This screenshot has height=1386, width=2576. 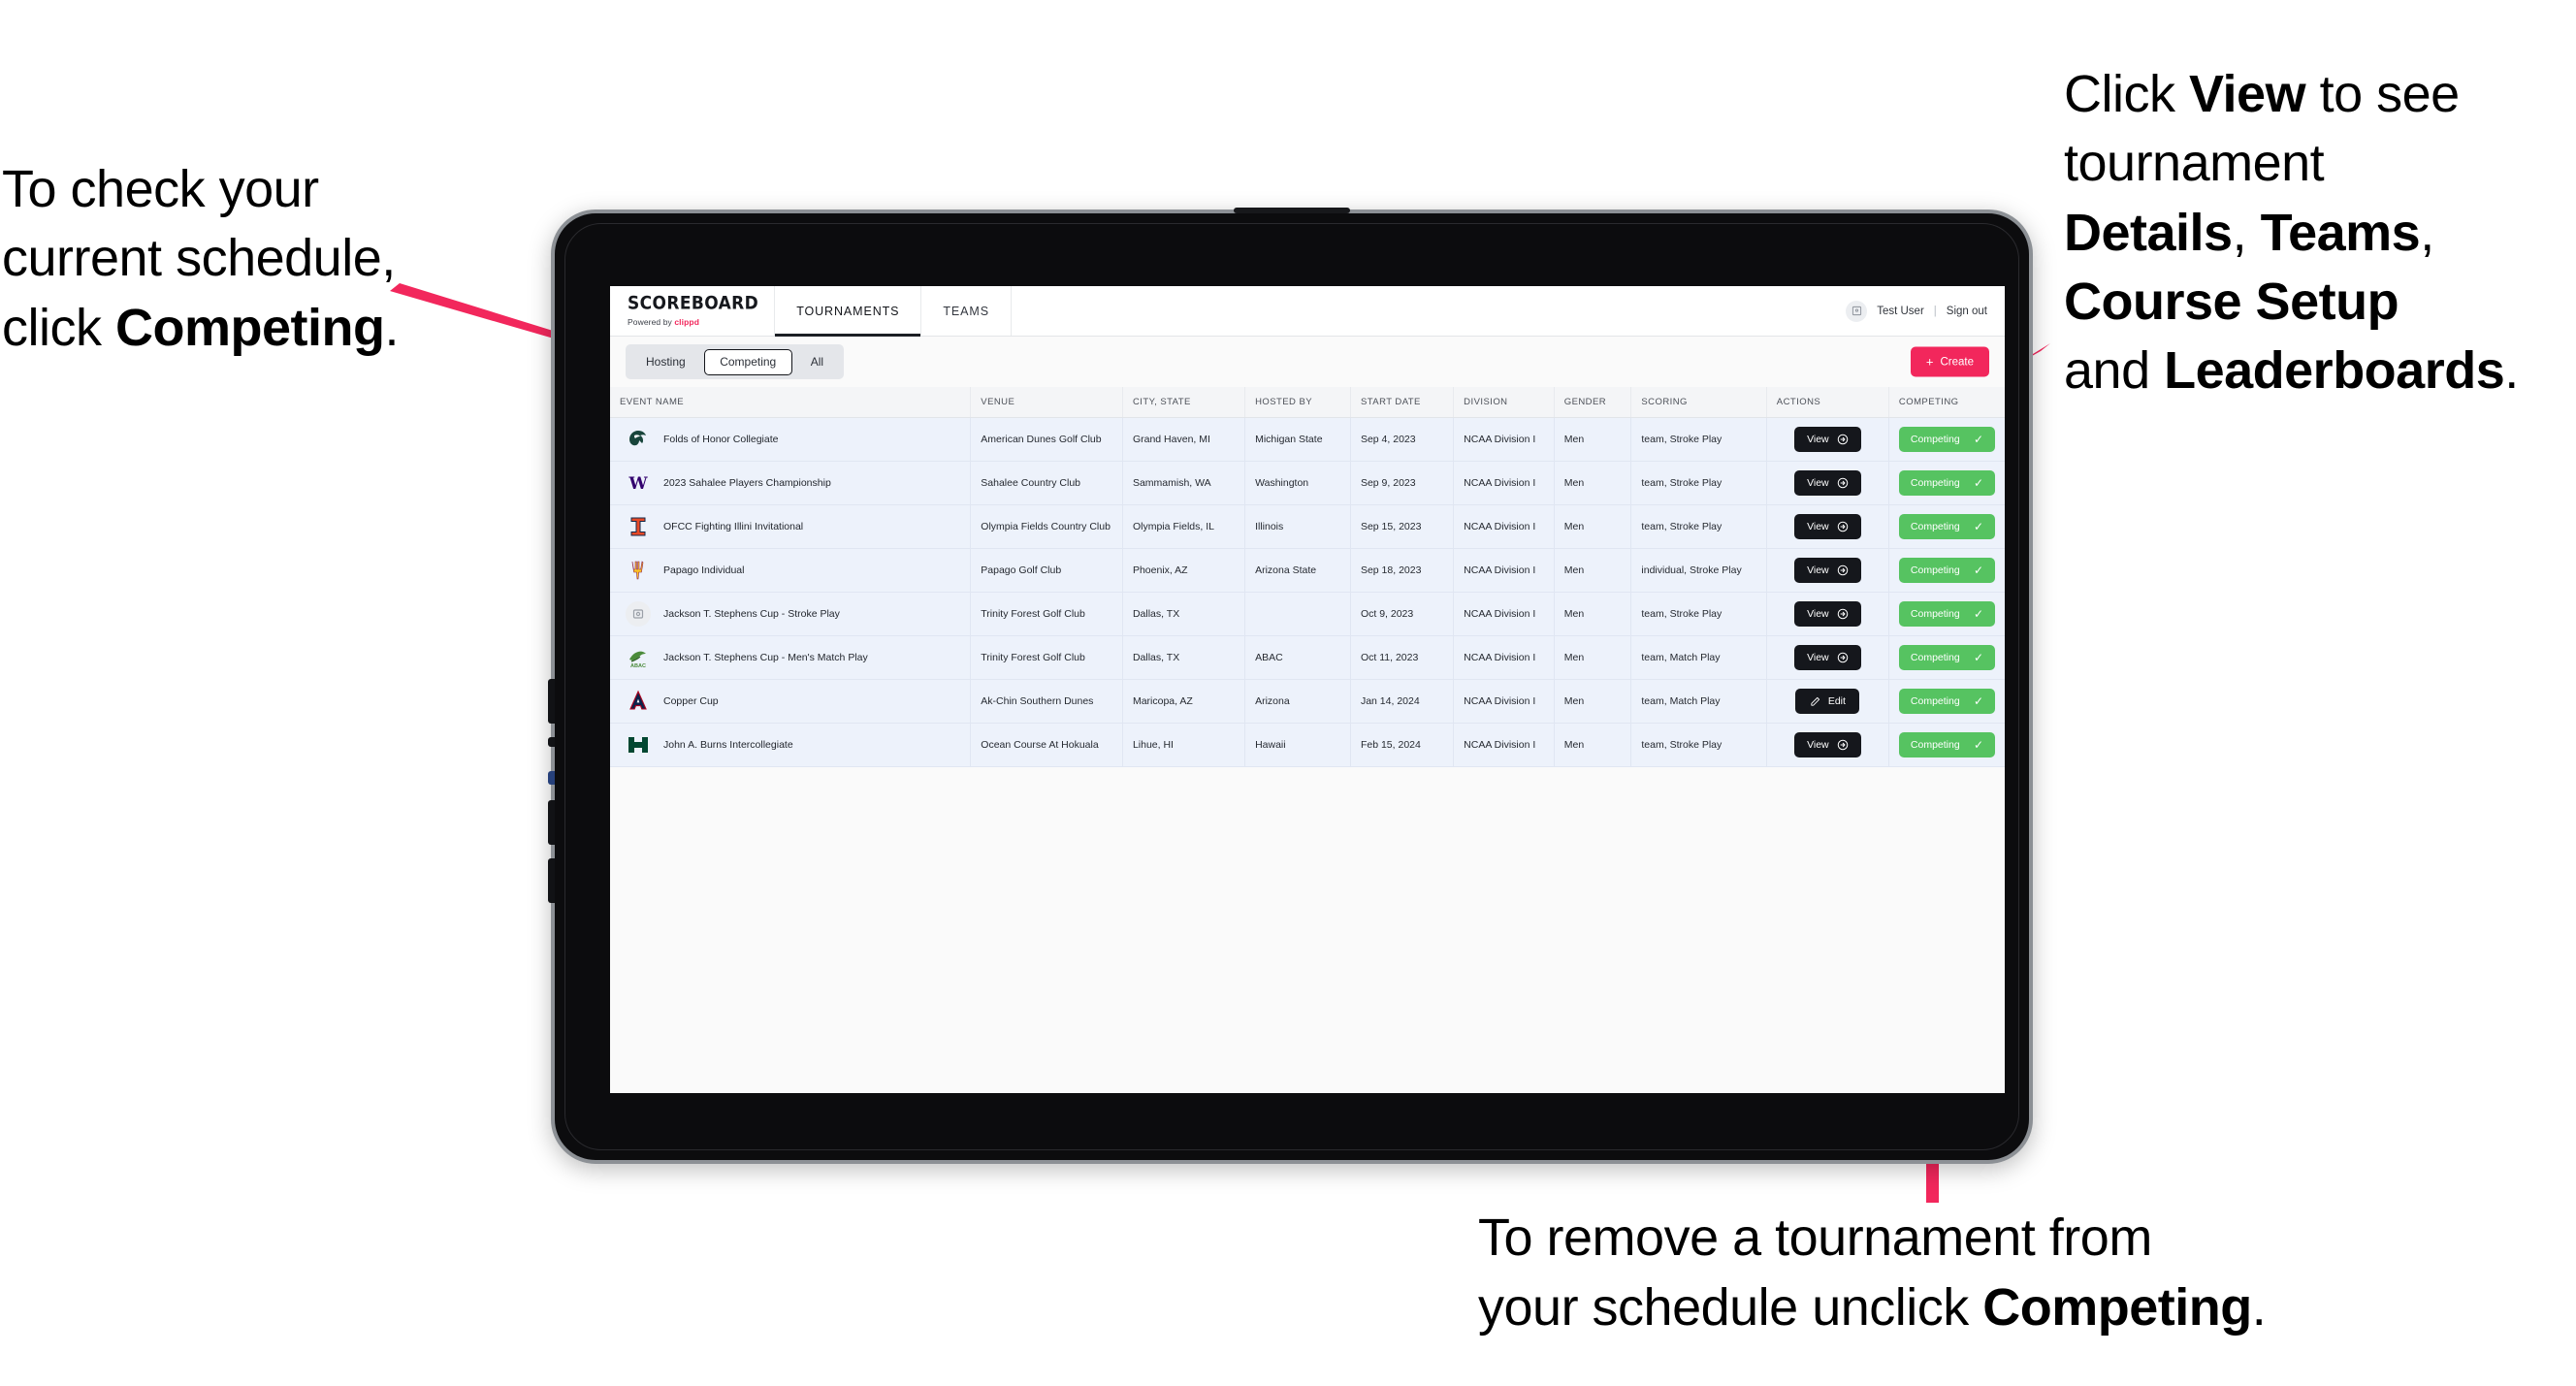 What do you see at coordinates (1402, 402) in the screenshot?
I see `col-start-date: START DATE` at bounding box center [1402, 402].